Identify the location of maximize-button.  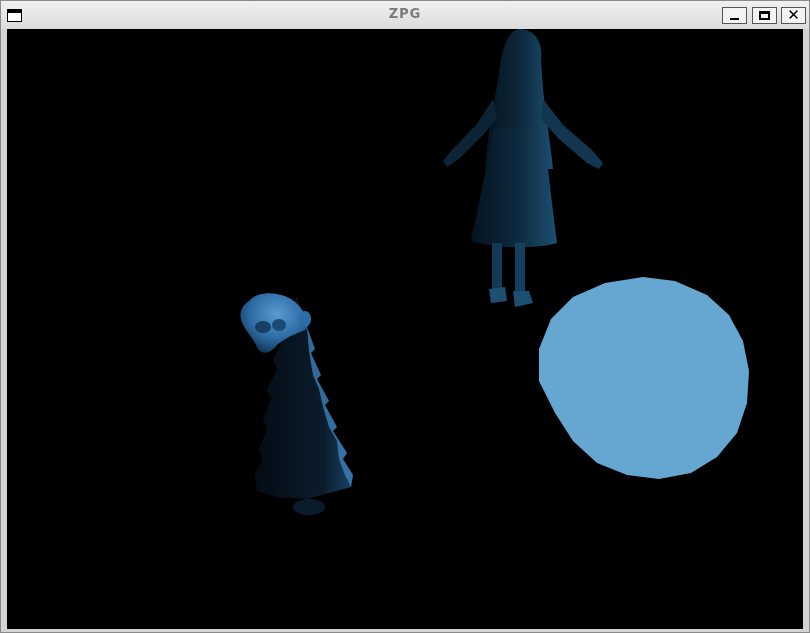
(764, 15).